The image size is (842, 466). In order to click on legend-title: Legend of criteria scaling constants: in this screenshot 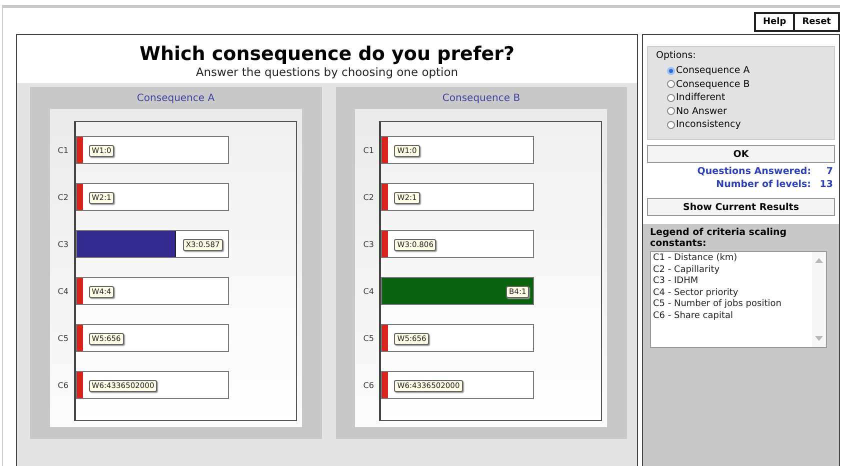, I will do `click(719, 238)`.